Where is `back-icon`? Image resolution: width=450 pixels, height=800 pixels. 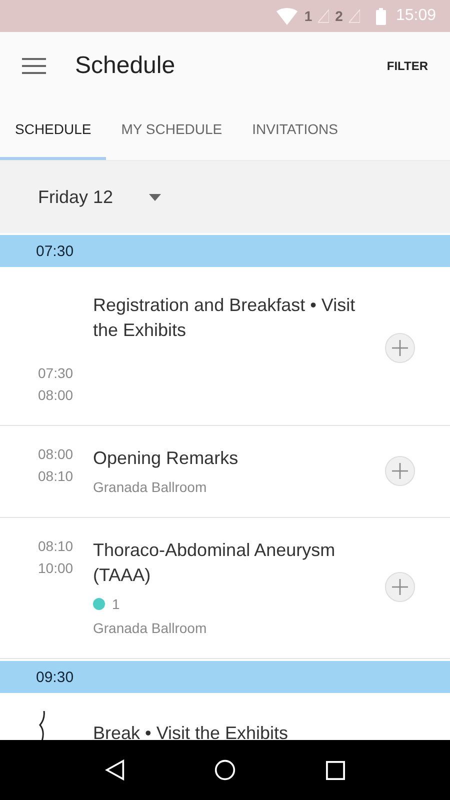 back-icon is located at coordinates (114, 770).